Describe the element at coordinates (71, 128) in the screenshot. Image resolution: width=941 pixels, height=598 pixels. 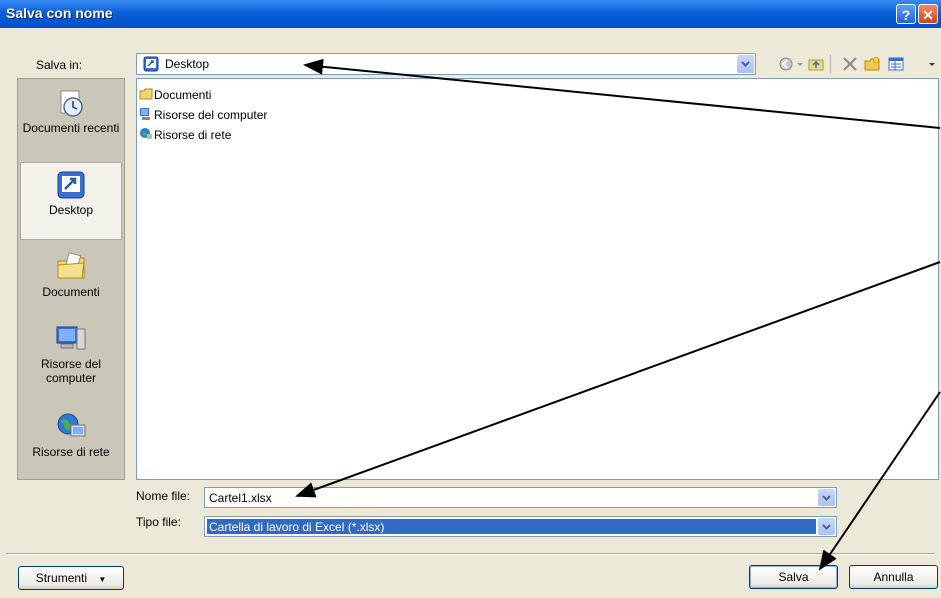
I see `place-label: Documenti recenti` at that location.